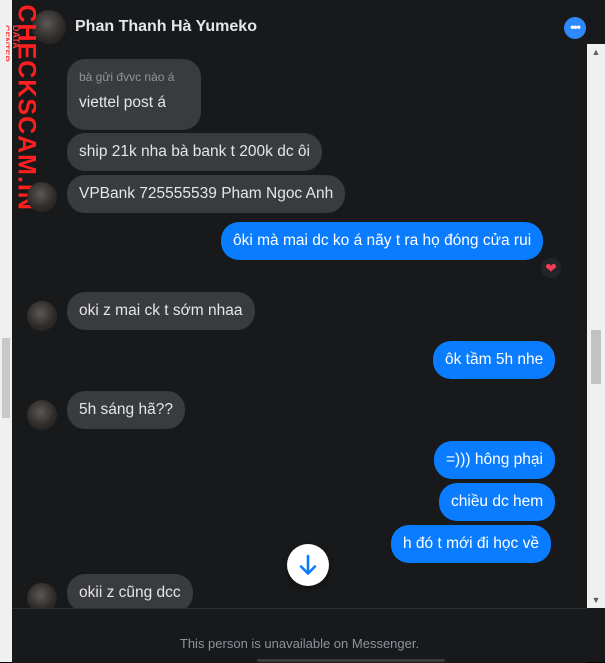  What do you see at coordinates (206, 194) in the screenshot?
I see `message-bubble-incoming: VPBank 725555539 Pham Ngoc Anh` at bounding box center [206, 194].